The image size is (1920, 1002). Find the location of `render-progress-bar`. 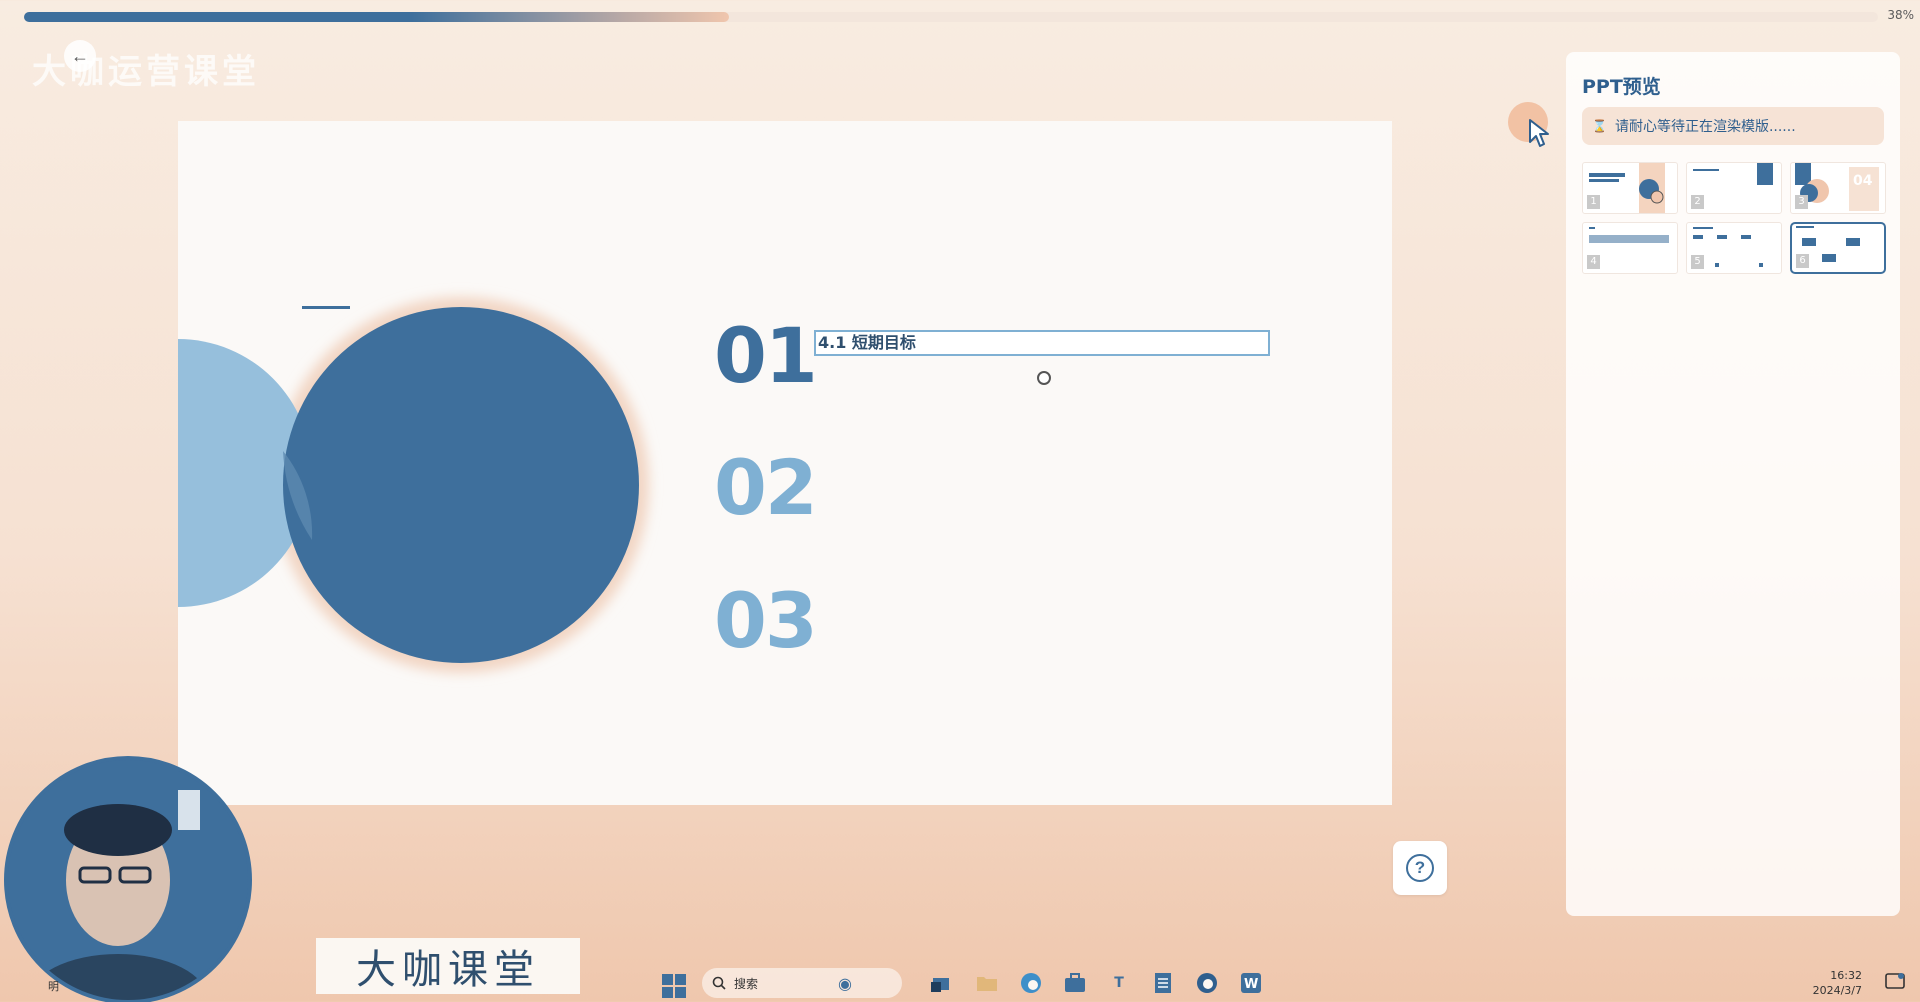

render-progress-bar is located at coordinates (951, 17).